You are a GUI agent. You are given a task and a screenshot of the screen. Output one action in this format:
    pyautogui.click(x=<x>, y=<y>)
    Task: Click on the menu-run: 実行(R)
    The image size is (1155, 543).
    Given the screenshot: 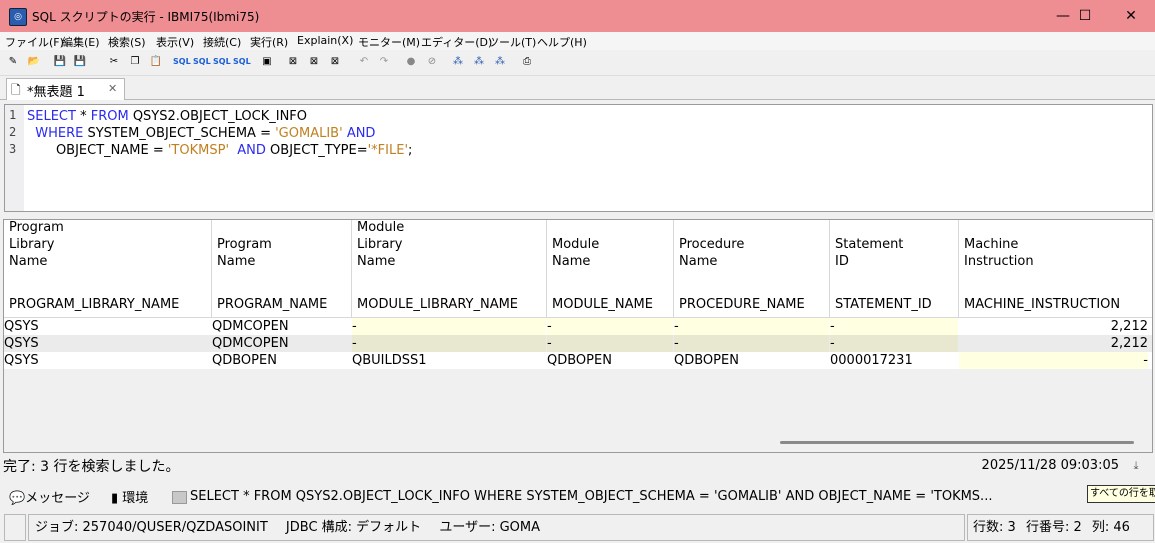 What is the action you would take?
    pyautogui.click(x=269, y=42)
    